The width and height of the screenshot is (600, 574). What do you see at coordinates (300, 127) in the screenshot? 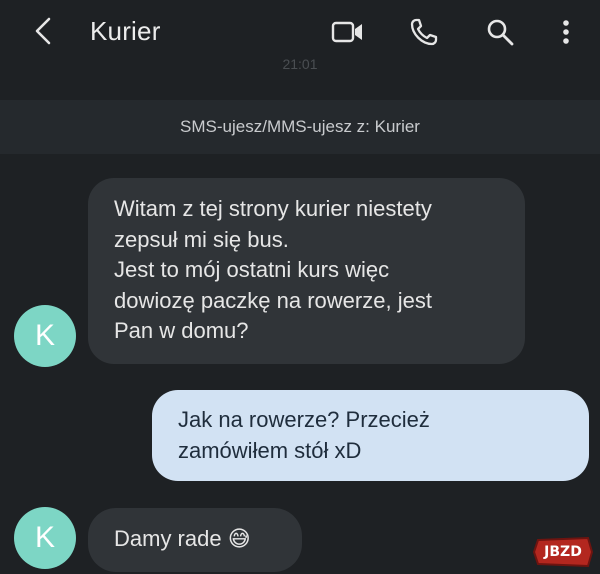
I see `sms-info-banner: SMS-ujesz/MMS-ujesz z: Kurier` at bounding box center [300, 127].